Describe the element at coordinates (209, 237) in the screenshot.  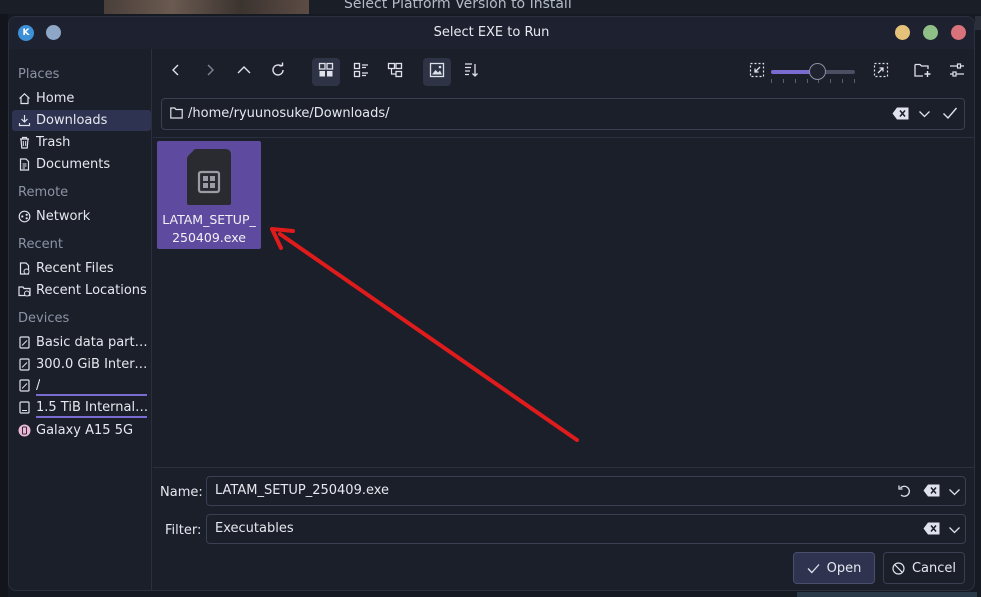
I see `file-name-line2: 250409.exe` at that location.